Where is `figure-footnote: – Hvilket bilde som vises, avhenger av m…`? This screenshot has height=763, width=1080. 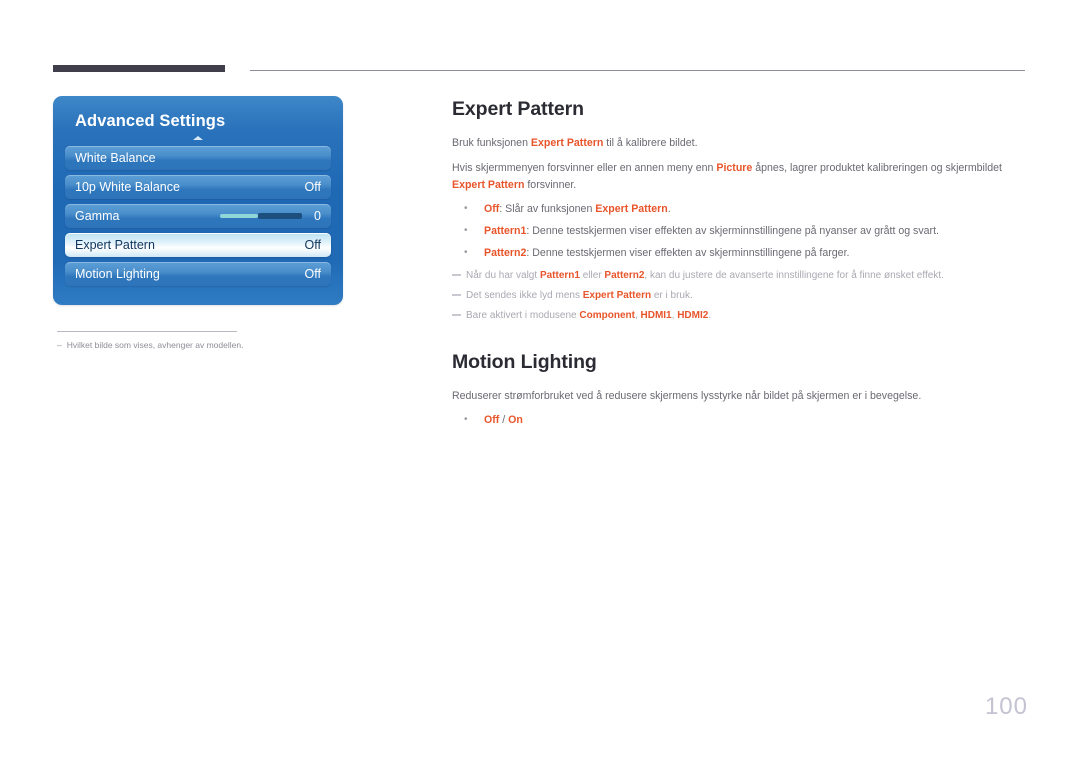 figure-footnote: – Hvilket bilde som vises, avhenger av m… is located at coordinates (200, 345).